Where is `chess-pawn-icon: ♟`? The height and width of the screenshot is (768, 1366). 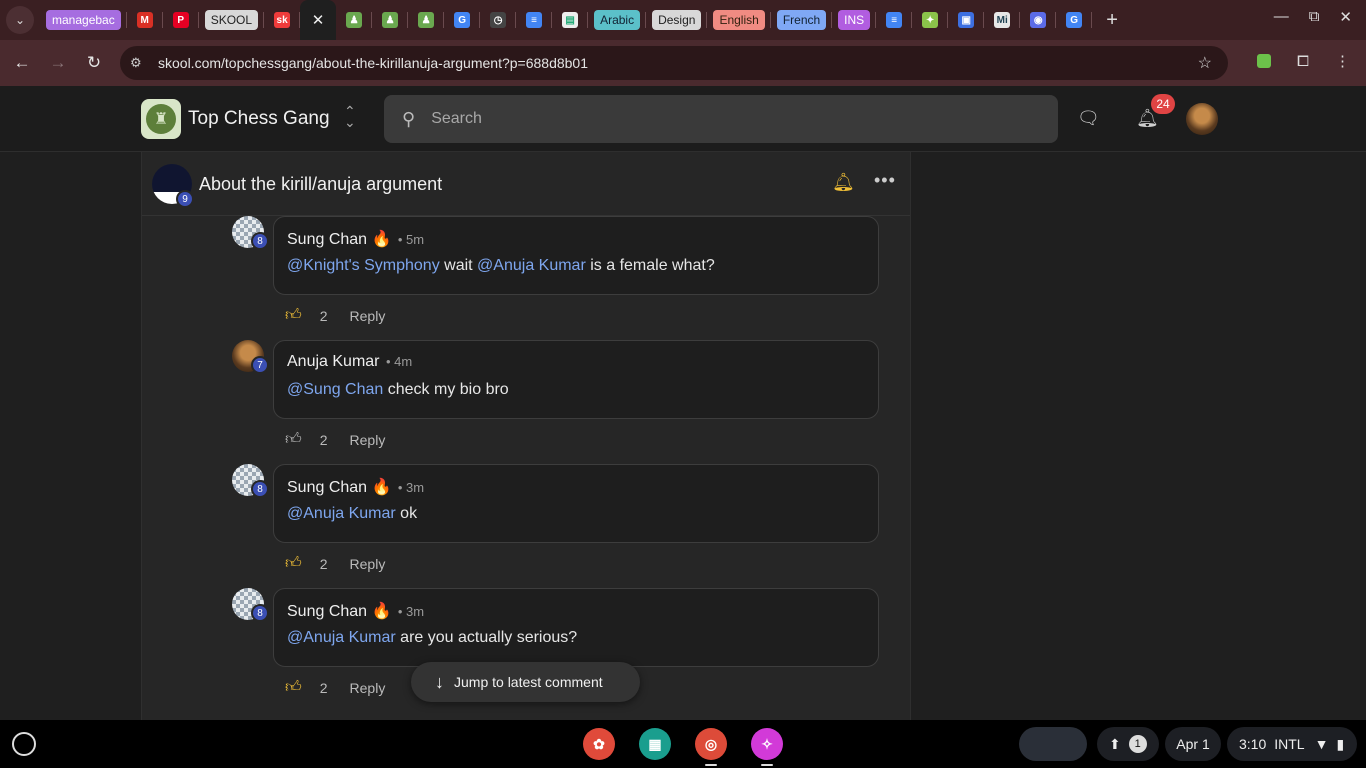
chess-pawn-icon: ♟ is located at coordinates (354, 20).